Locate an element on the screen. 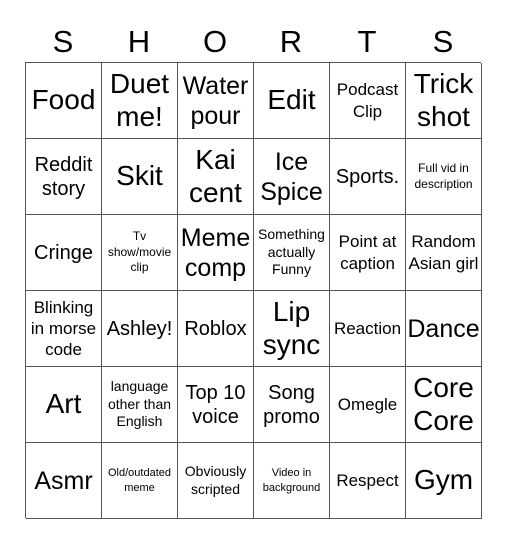 This screenshot has width=506, height=544. bingo-cell: Blinking in morse code is located at coordinates (64, 329).